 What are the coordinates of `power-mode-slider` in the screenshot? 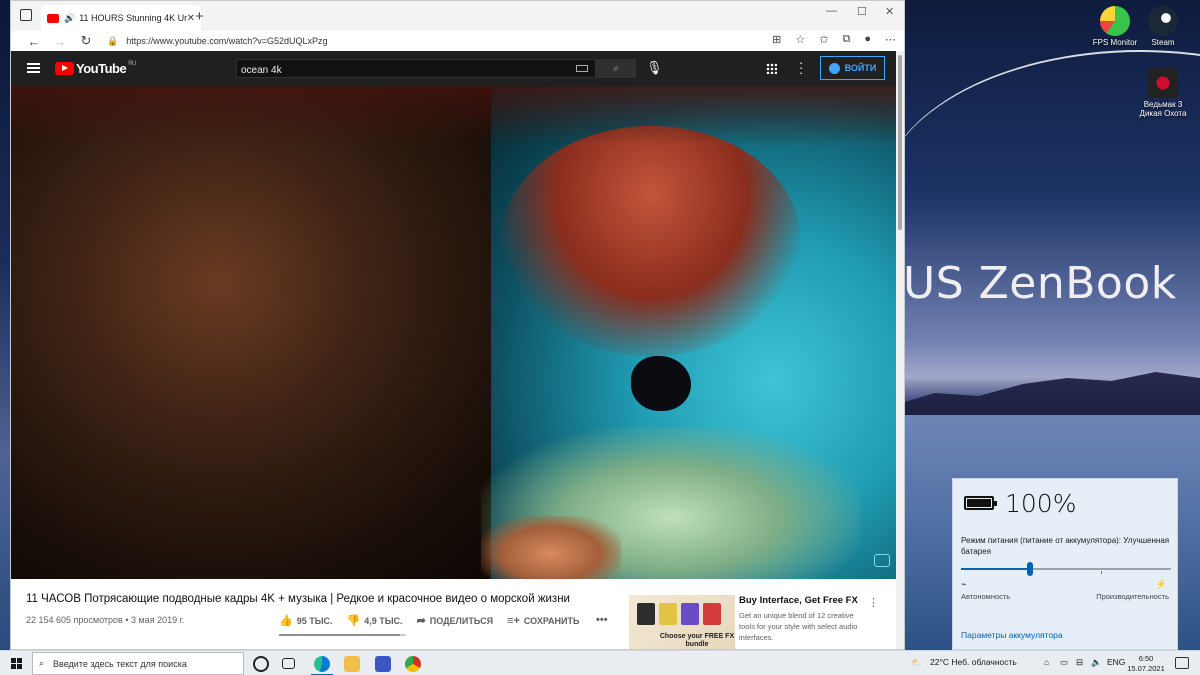 It's located at (1066, 569).